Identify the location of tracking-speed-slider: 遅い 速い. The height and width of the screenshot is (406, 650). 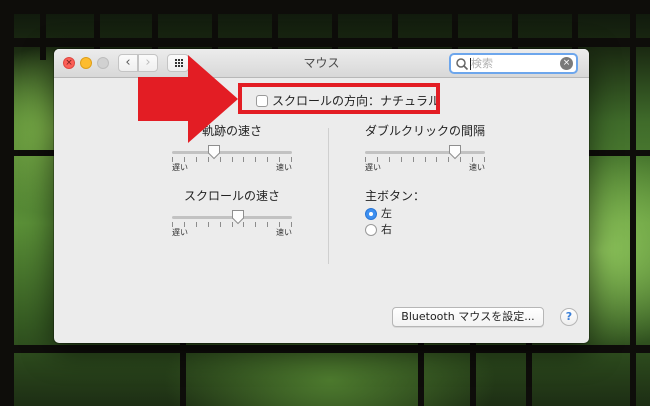
(232, 159).